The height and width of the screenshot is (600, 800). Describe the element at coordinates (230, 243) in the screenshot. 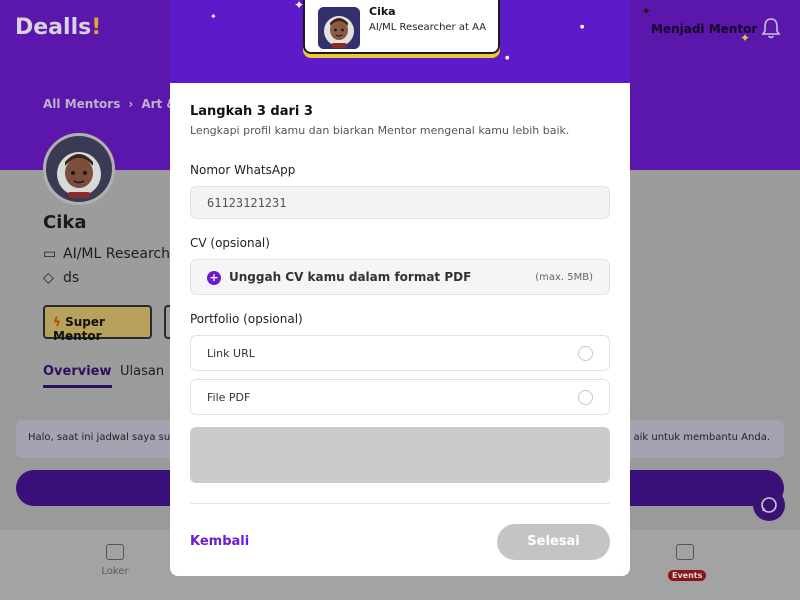

I see `cv-label: CV (opsional)` at that location.